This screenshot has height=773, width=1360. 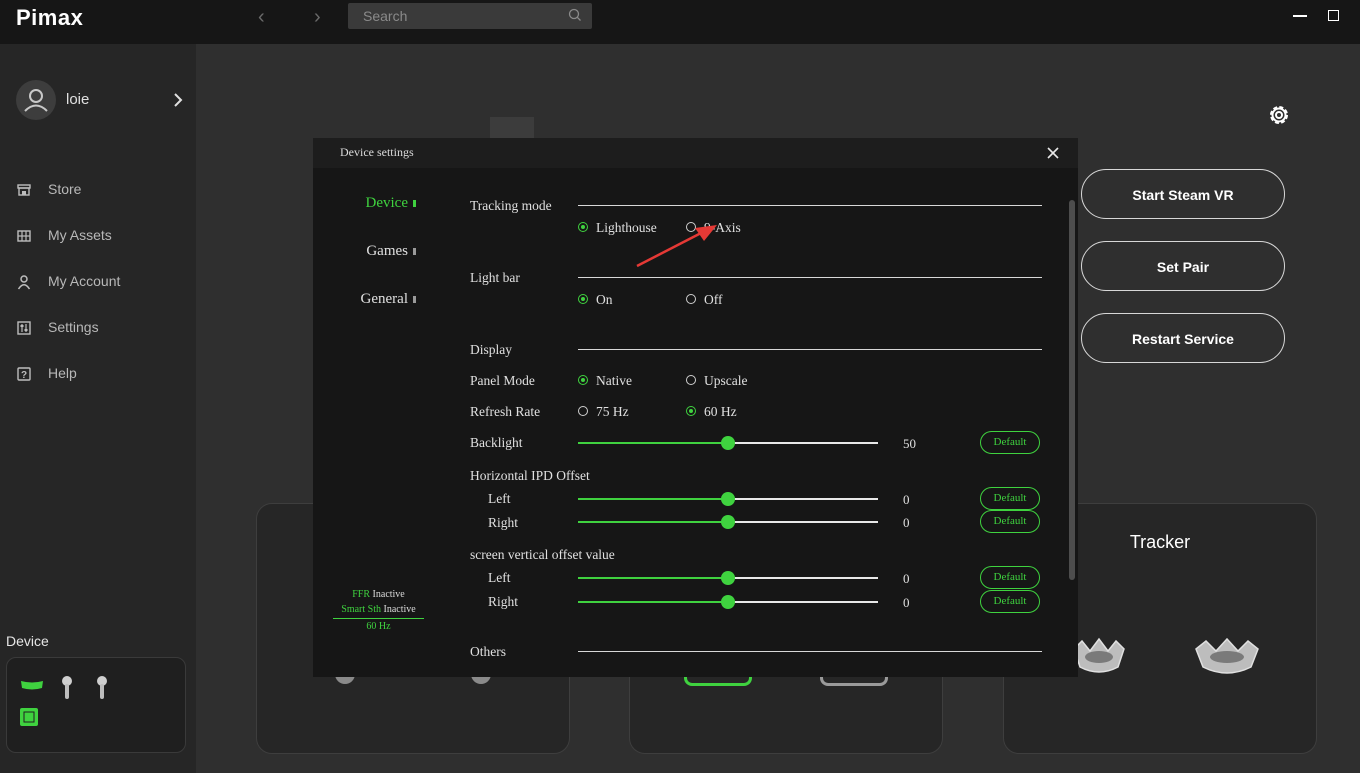 I want to click on search-input: Search, so click(x=470, y=16).